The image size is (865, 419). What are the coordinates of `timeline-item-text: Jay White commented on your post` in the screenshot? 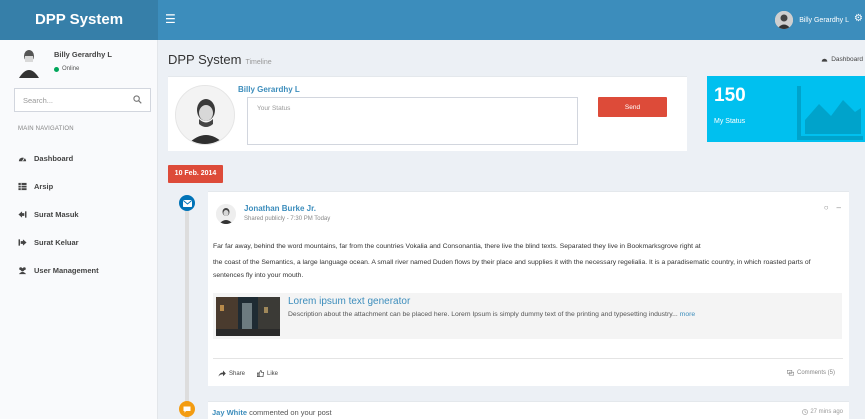 It's located at (272, 412).